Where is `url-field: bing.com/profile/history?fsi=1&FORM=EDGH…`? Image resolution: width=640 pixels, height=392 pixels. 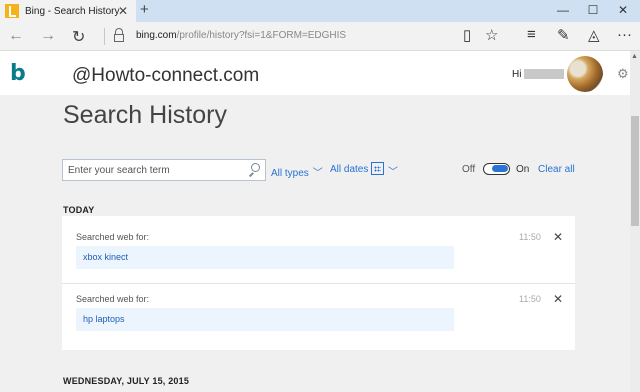 url-field: bing.com/profile/history?fsi=1&FORM=EDGH… is located at coordinates (241, 35).